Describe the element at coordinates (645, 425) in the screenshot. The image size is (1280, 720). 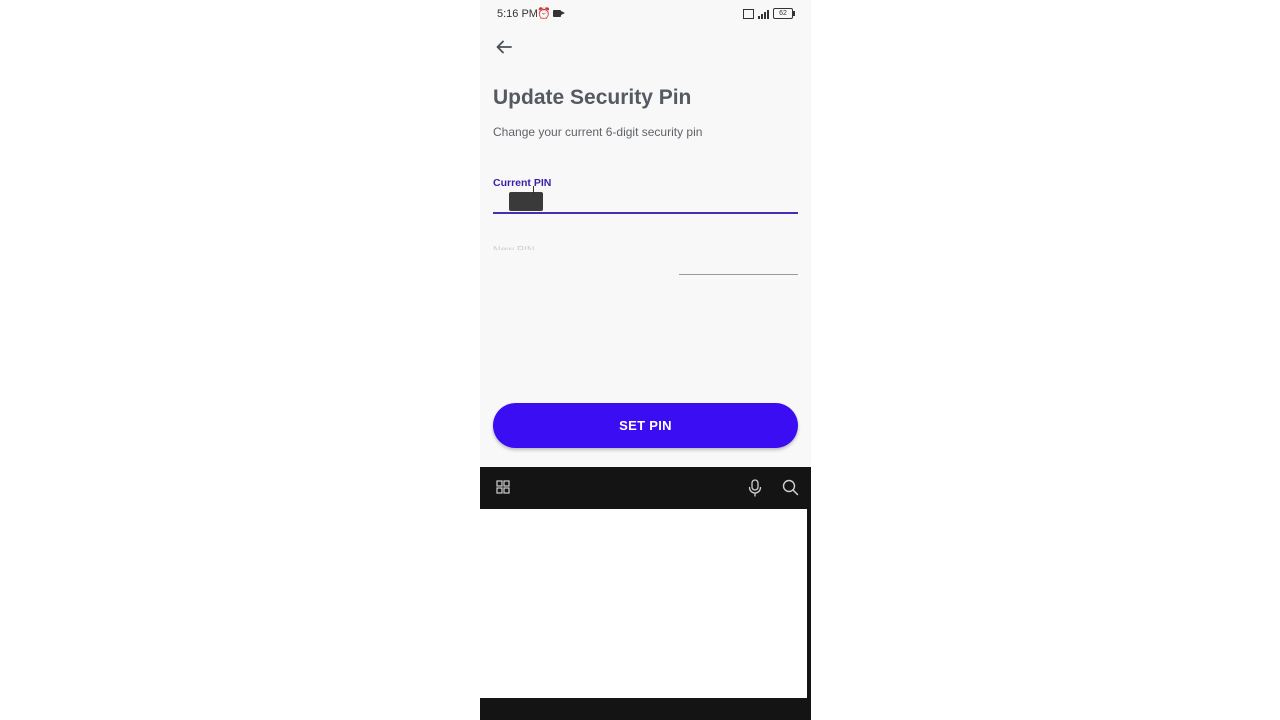
I see `set-pin-button: SET PIN` at that location.